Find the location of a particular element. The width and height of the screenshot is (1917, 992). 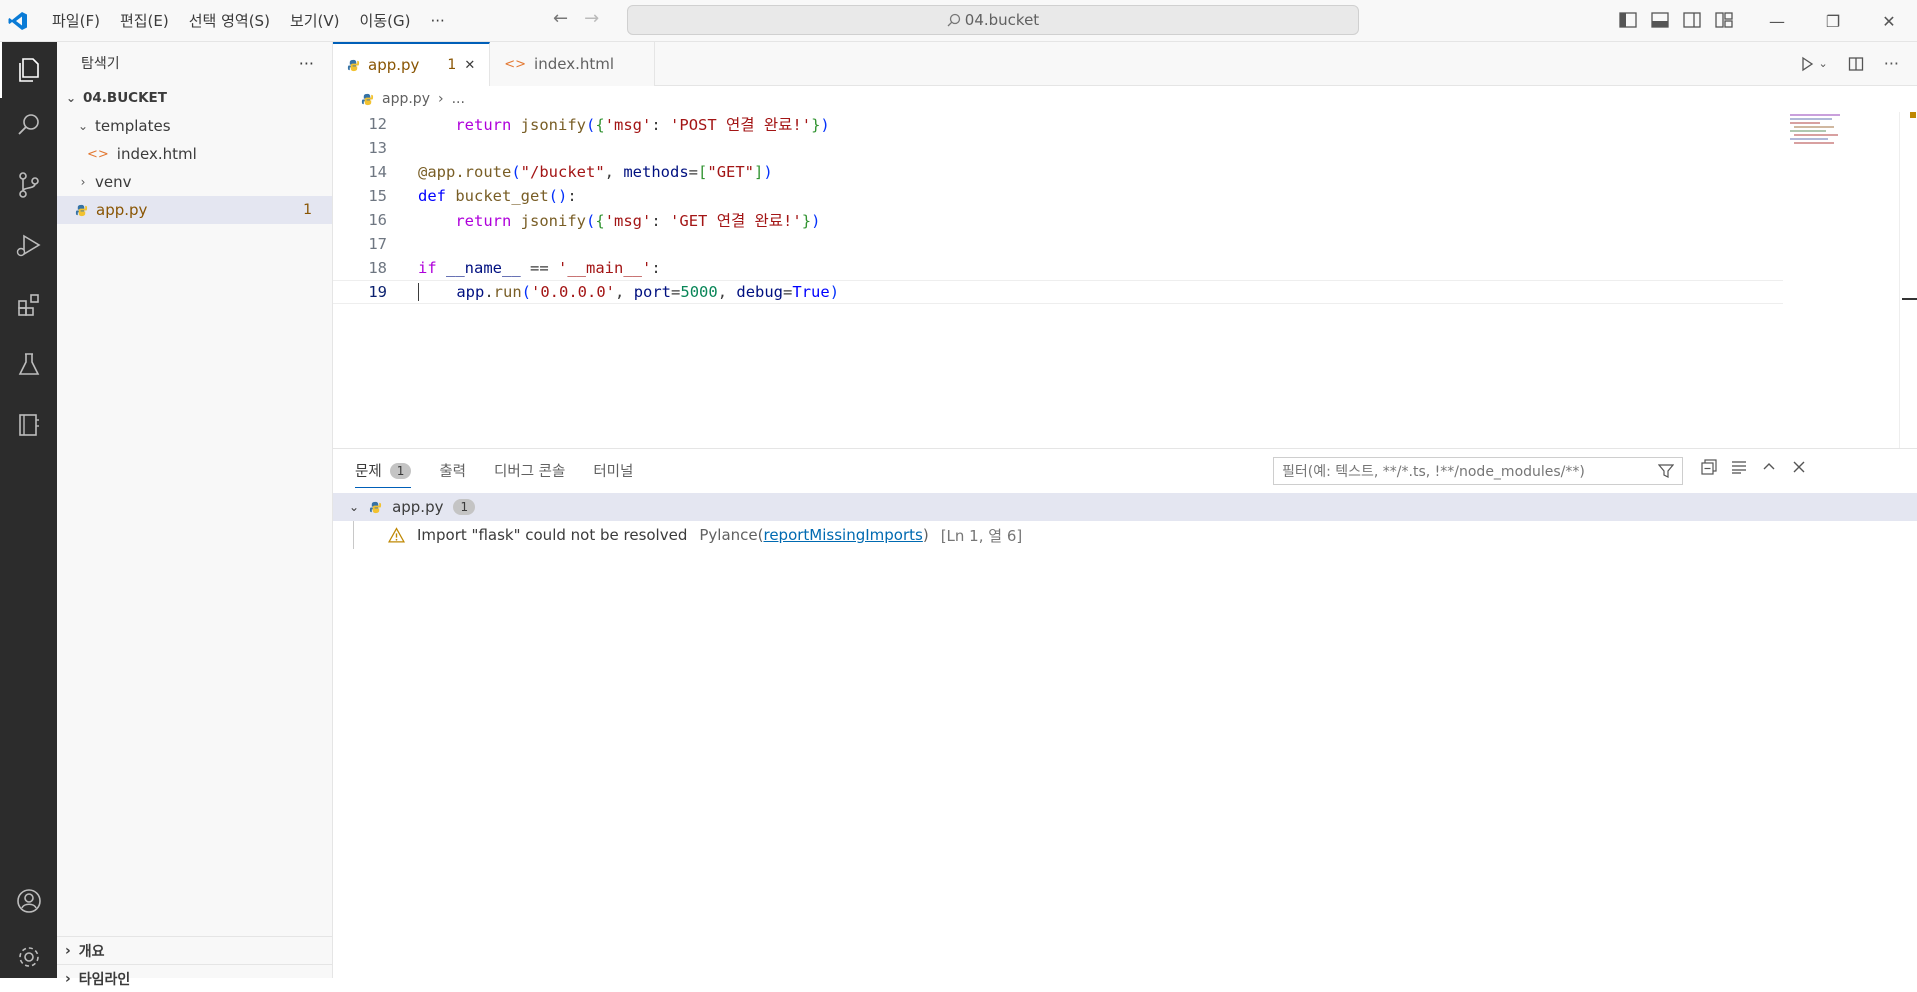

explorer-icon is located at coordinates (28, 70).